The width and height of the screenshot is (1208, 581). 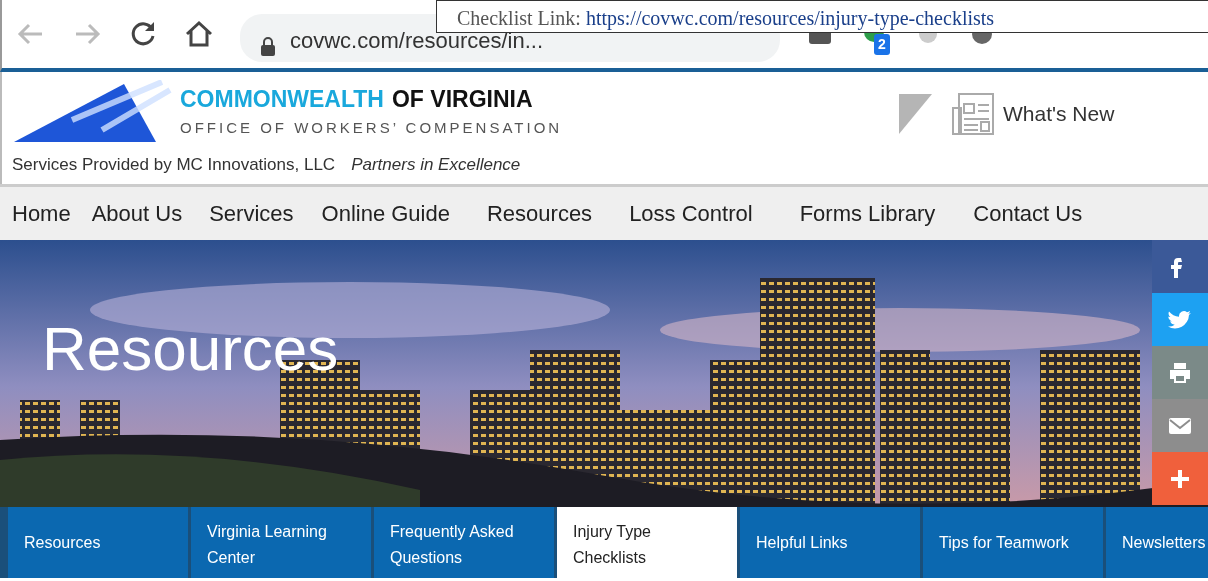 I want to click on slogan: Partners in Excellence, so click(x=436, y=165).